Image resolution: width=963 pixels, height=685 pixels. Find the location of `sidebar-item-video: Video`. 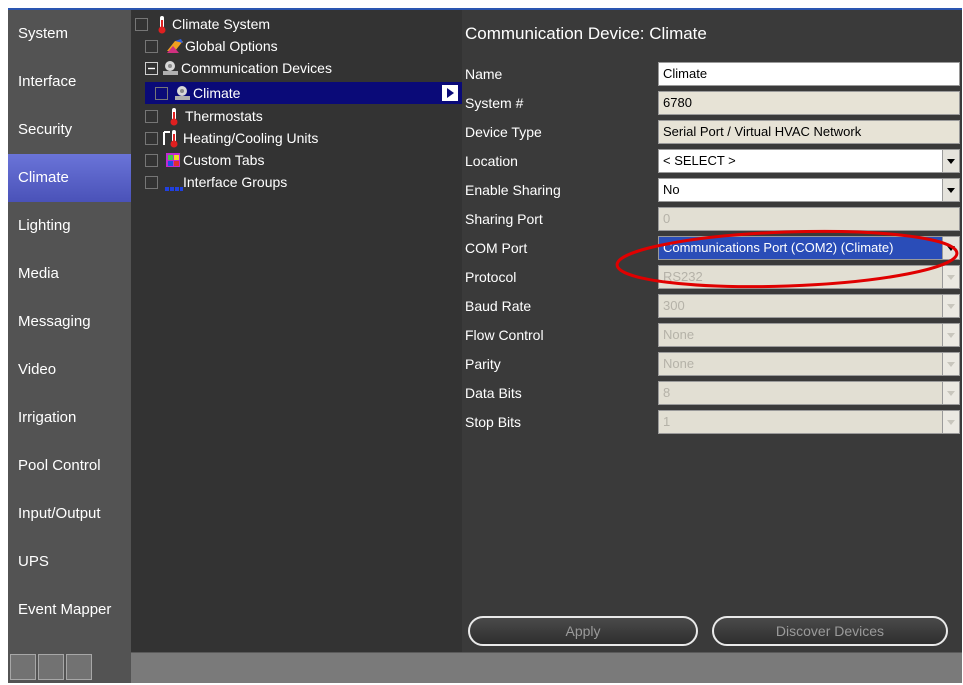

sidebar-item-video: Video is located at coordinates (69, 370).